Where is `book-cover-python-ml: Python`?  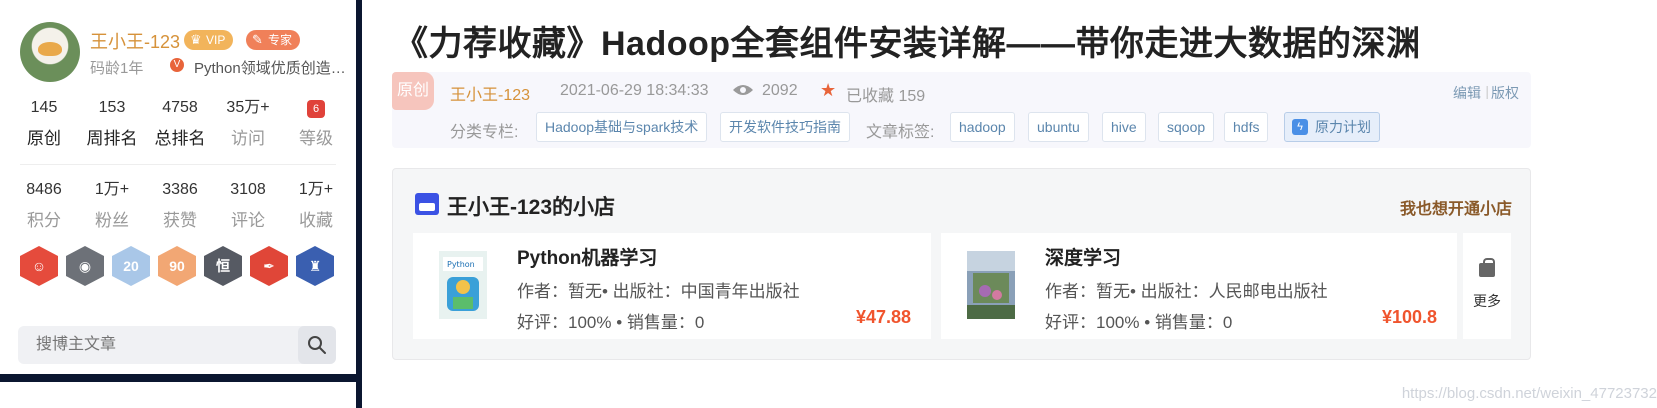
book-cover-python-ml: Python is located at coordinates (463, 285).